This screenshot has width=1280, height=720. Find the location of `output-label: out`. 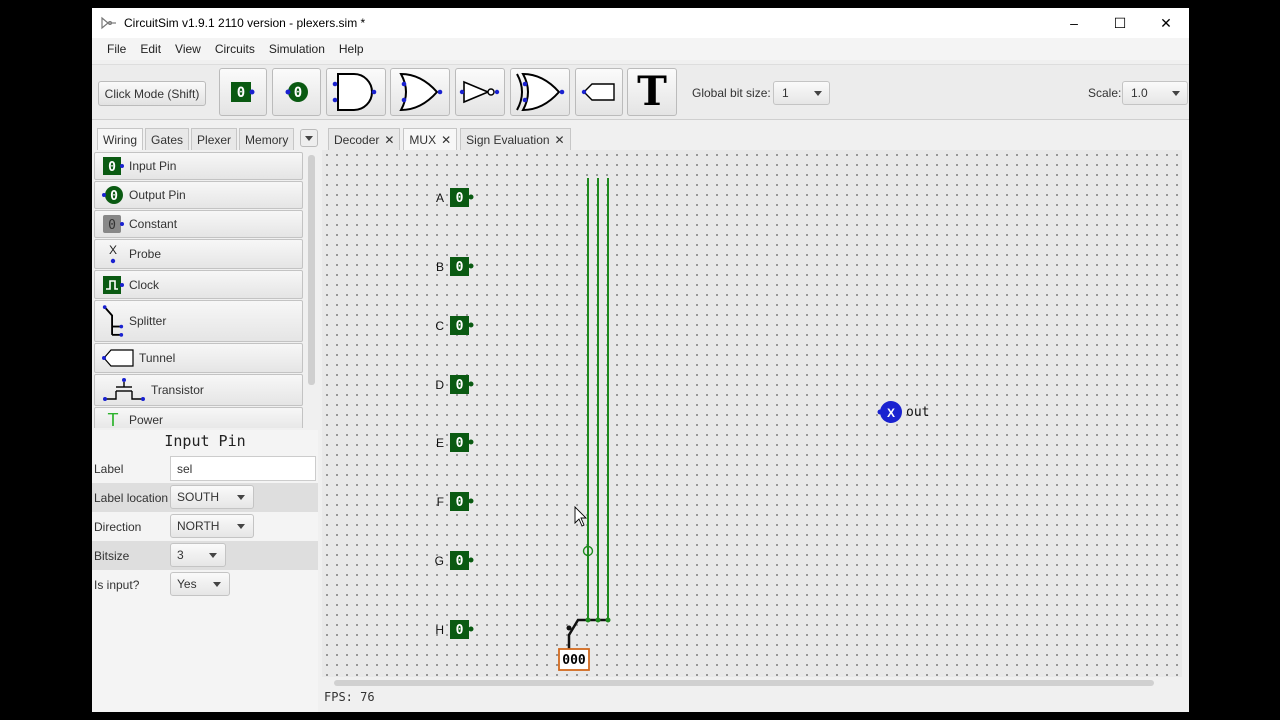

output-label: out is located at coordinates (917, 412).